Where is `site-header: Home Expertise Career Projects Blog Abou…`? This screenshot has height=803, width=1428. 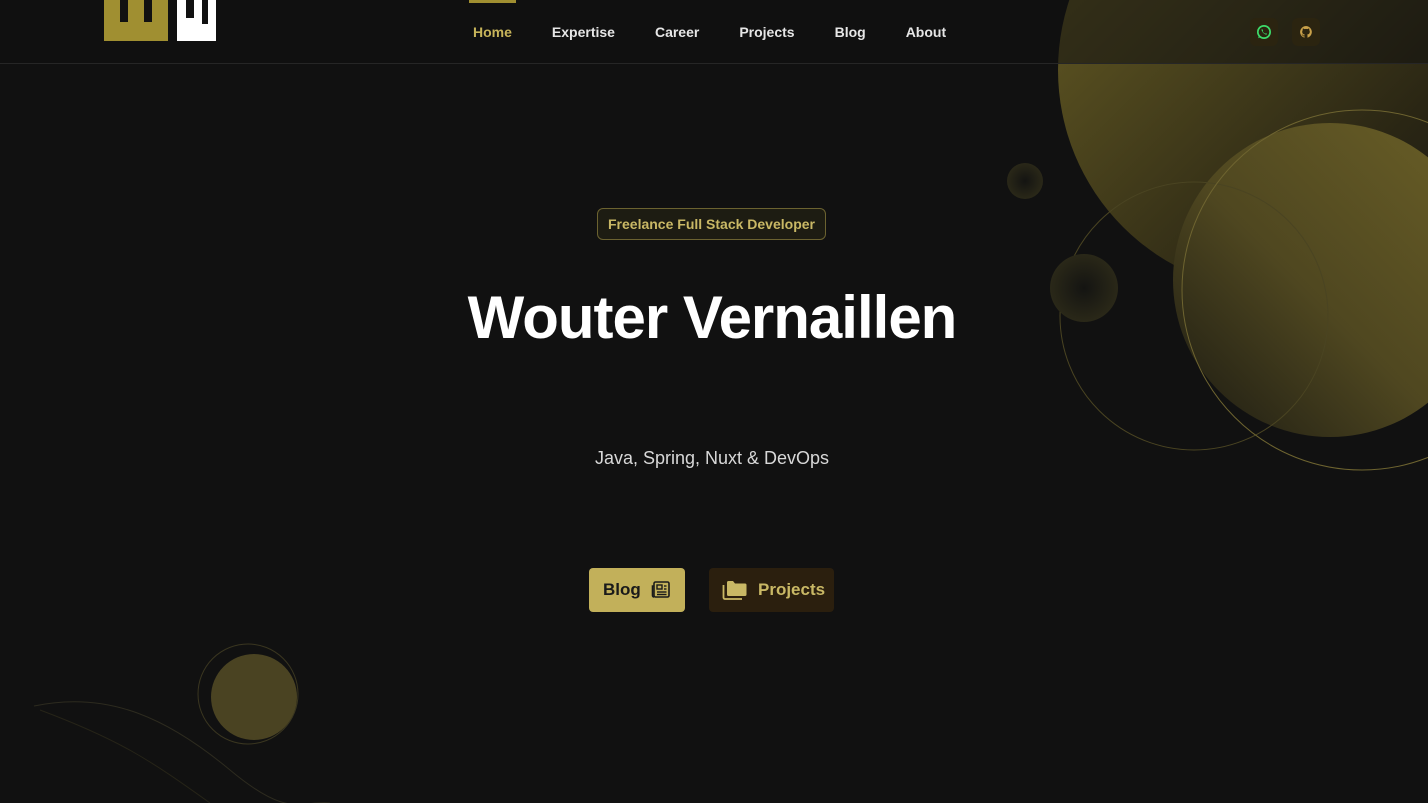 site-header: Home Expertise Career Projects Blog Abou… is located at coordinates (714, 32).